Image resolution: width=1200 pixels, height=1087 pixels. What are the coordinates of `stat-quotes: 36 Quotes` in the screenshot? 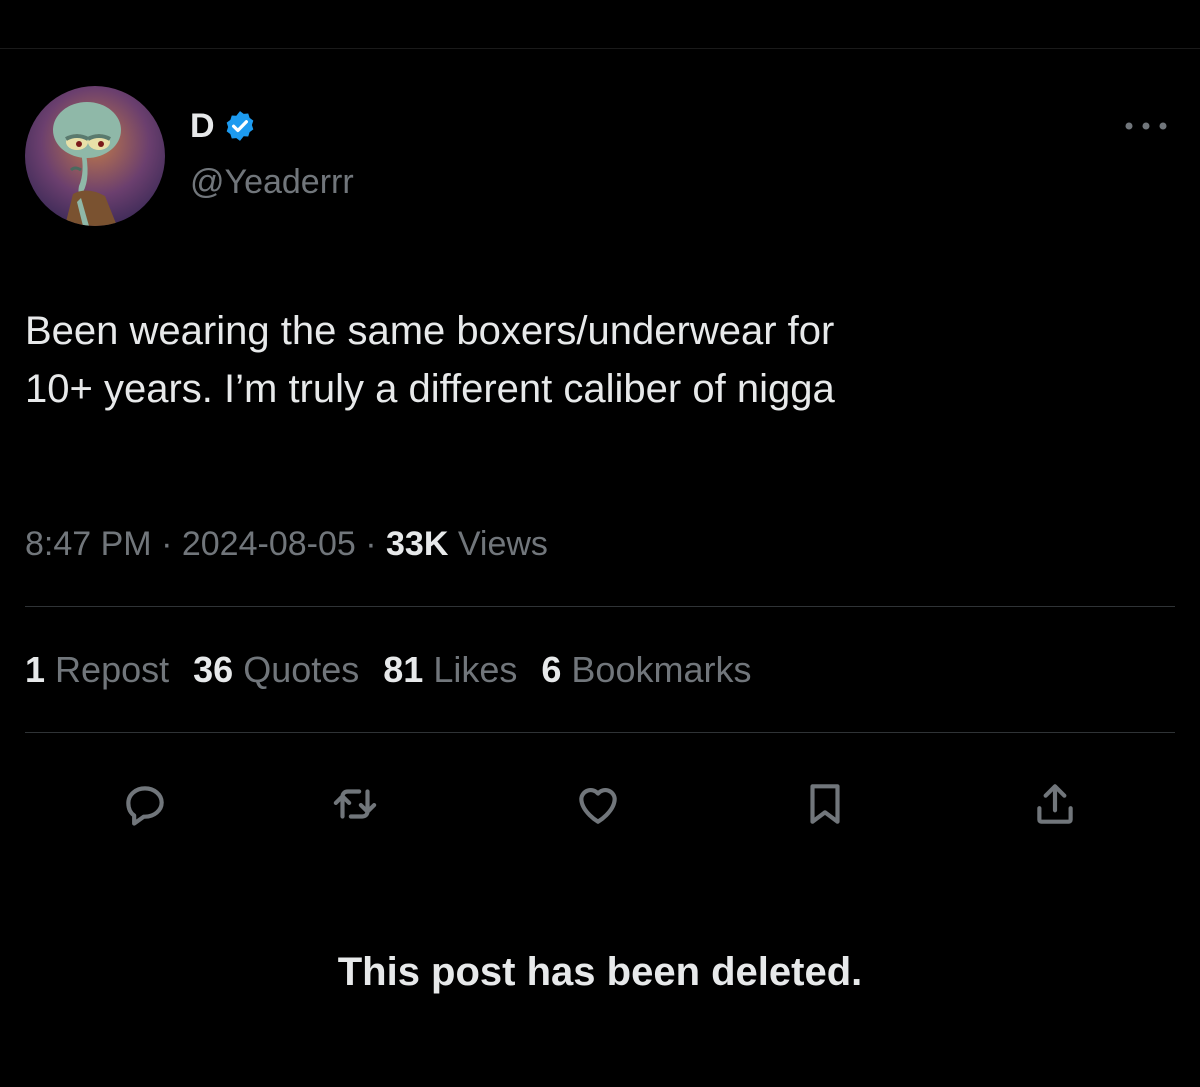 It's located at (276, 670).